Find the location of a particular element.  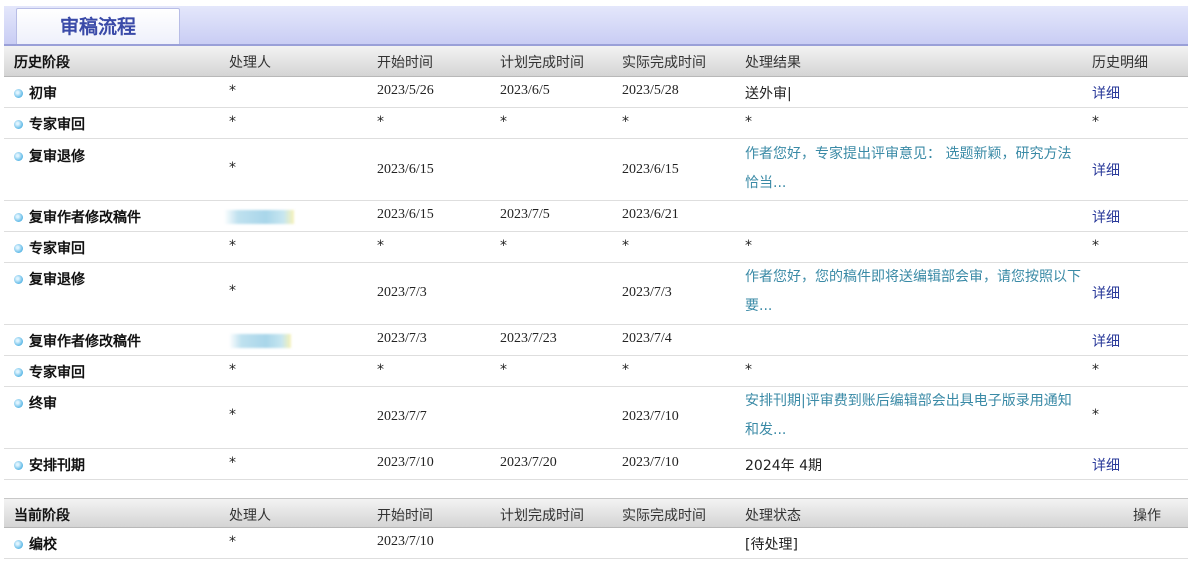

stage-name: 终审 is located at coordinates (35, 403).